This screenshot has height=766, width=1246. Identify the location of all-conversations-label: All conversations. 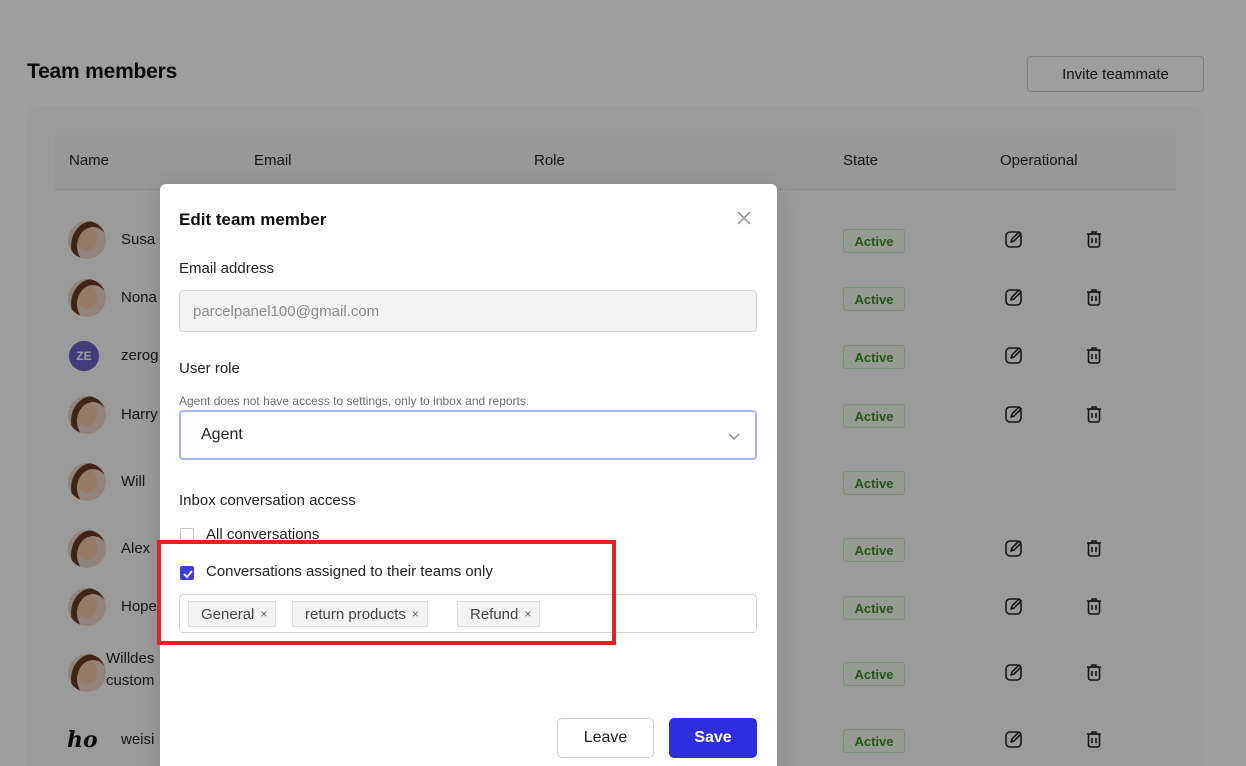
(263, 532).